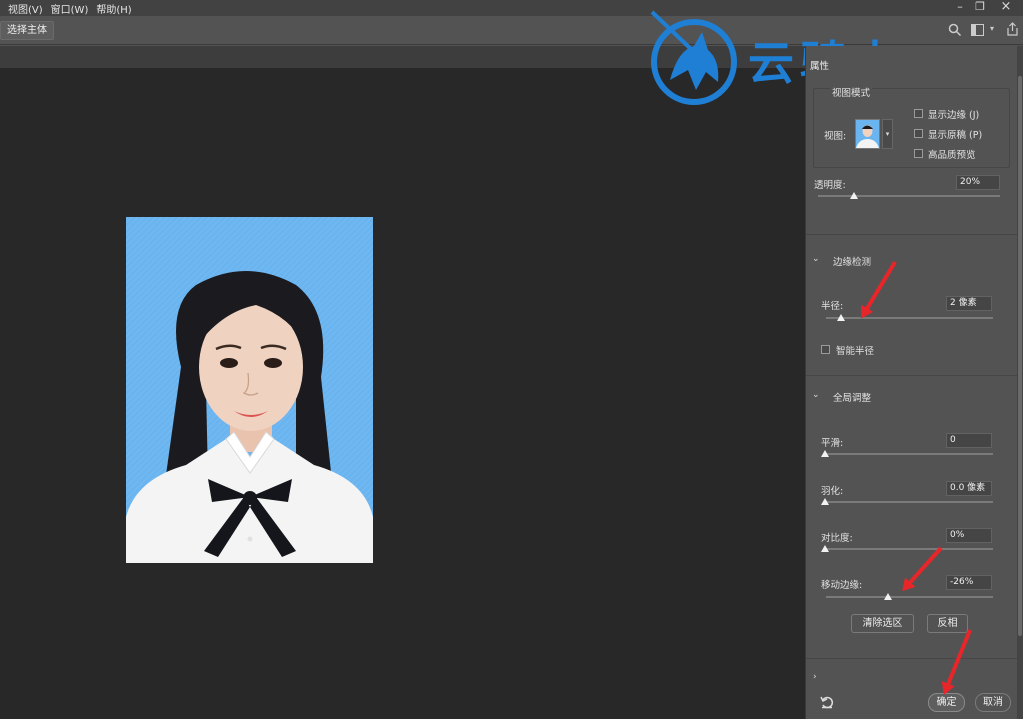  What do you see at coordinates (969, 535) in the screenshot?
I see `contrast-input: 0%` at bounding box center [969, 535].